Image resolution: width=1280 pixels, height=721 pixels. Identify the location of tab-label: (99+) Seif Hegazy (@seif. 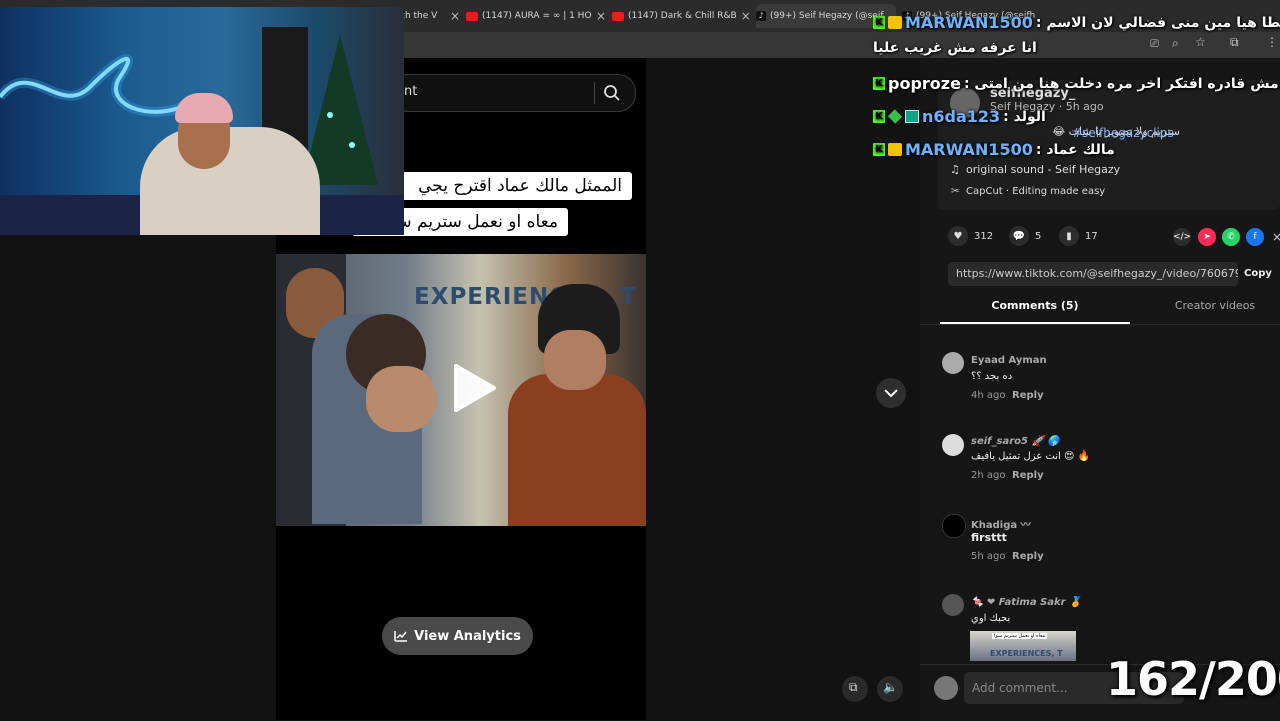
(827, 16).